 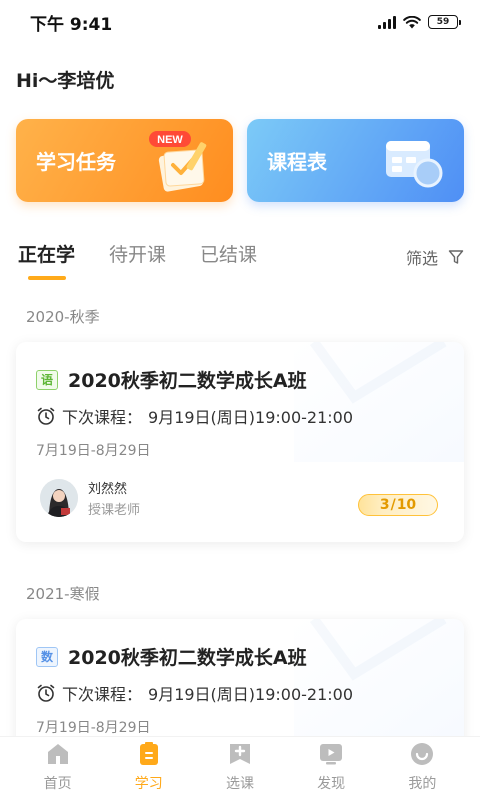 I want to click on bottom-nav: 首页 学习 选课 发现 我的, so click(x=240, y=768).